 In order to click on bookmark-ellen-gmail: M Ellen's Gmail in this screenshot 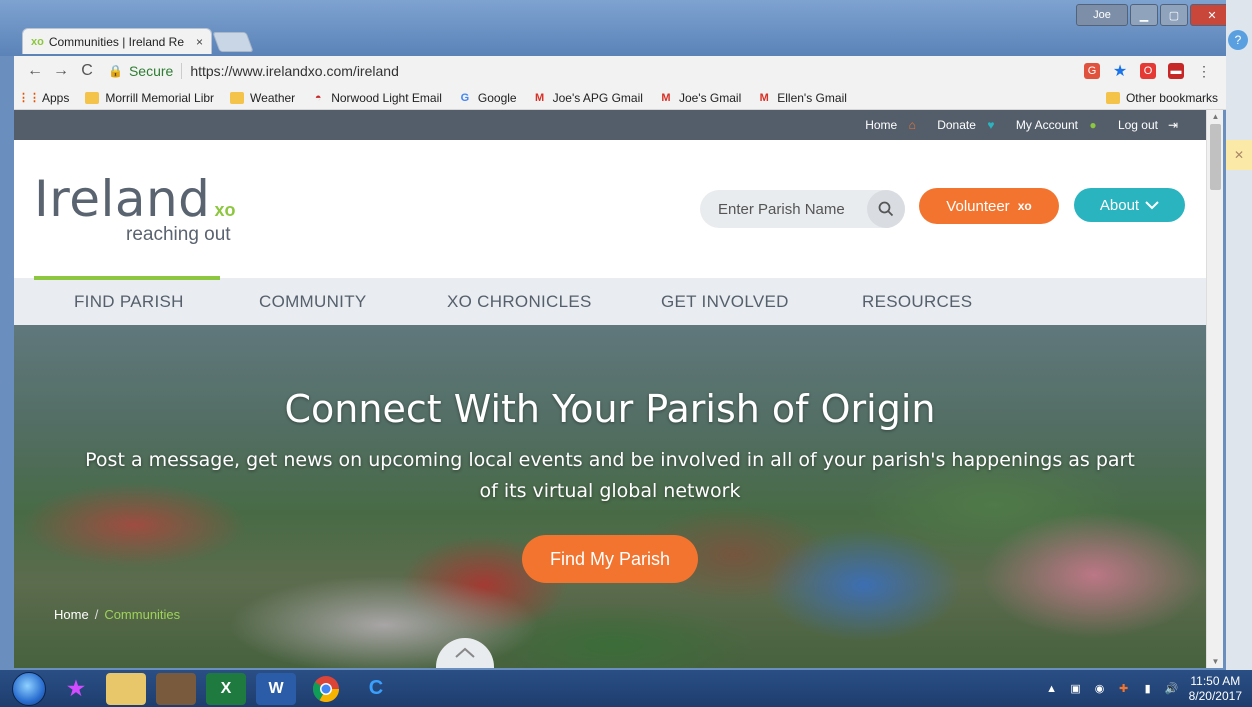, I will do `click(802, 98)`.